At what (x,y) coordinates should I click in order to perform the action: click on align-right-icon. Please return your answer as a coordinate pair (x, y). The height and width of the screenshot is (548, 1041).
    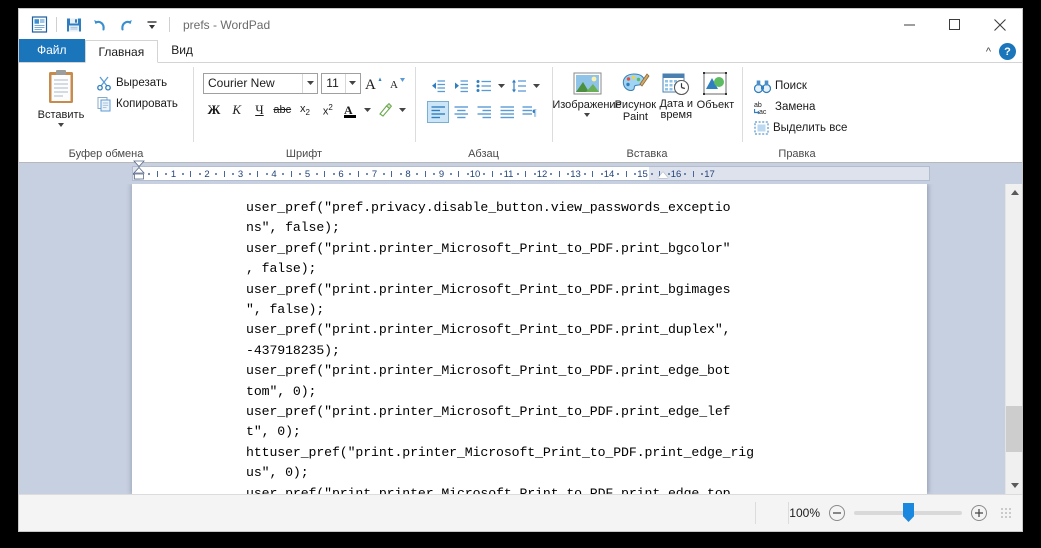
    Looking at the image, I should click on (484, 112).